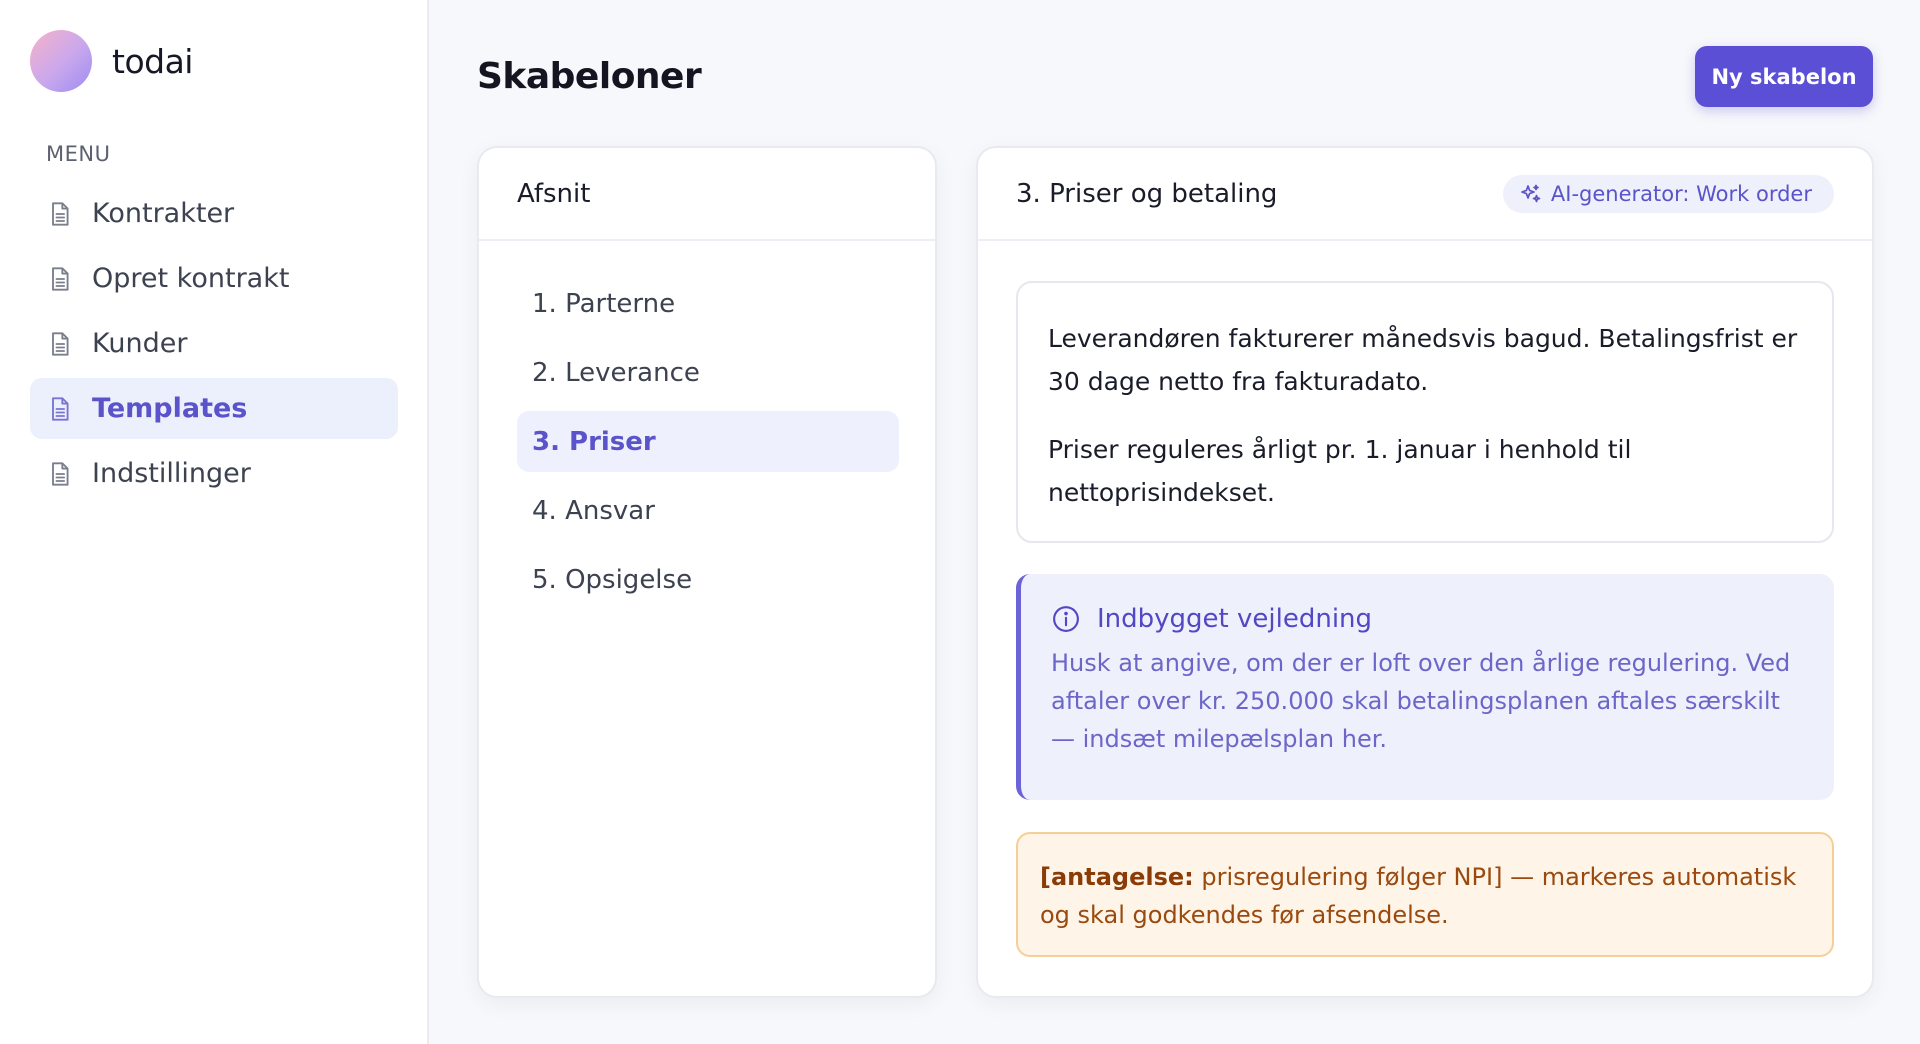 The height and width of the screenshot is (1044, 1920). Describe the element at coordinates (708, 579) in the screenshot. I see `section-item-opsigelse: 5. Opsigelse` at that location.